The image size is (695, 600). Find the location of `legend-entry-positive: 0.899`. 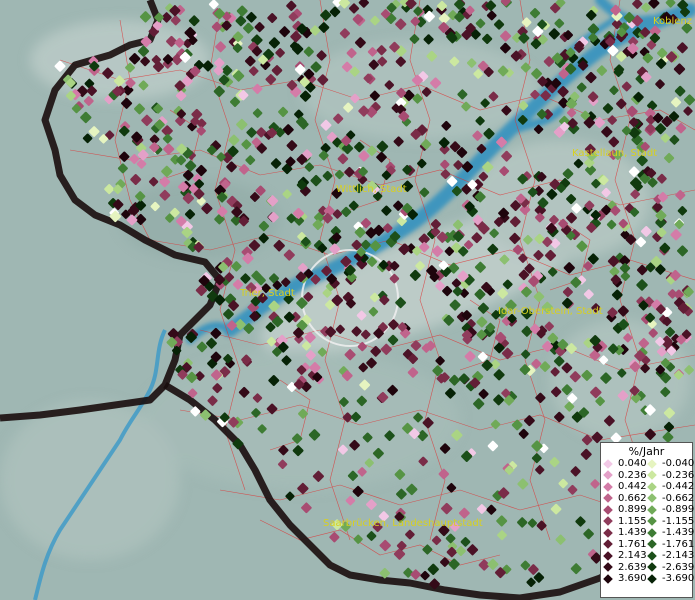

legend-entry-positive: 0.899 is located at coordinates (625, 510).